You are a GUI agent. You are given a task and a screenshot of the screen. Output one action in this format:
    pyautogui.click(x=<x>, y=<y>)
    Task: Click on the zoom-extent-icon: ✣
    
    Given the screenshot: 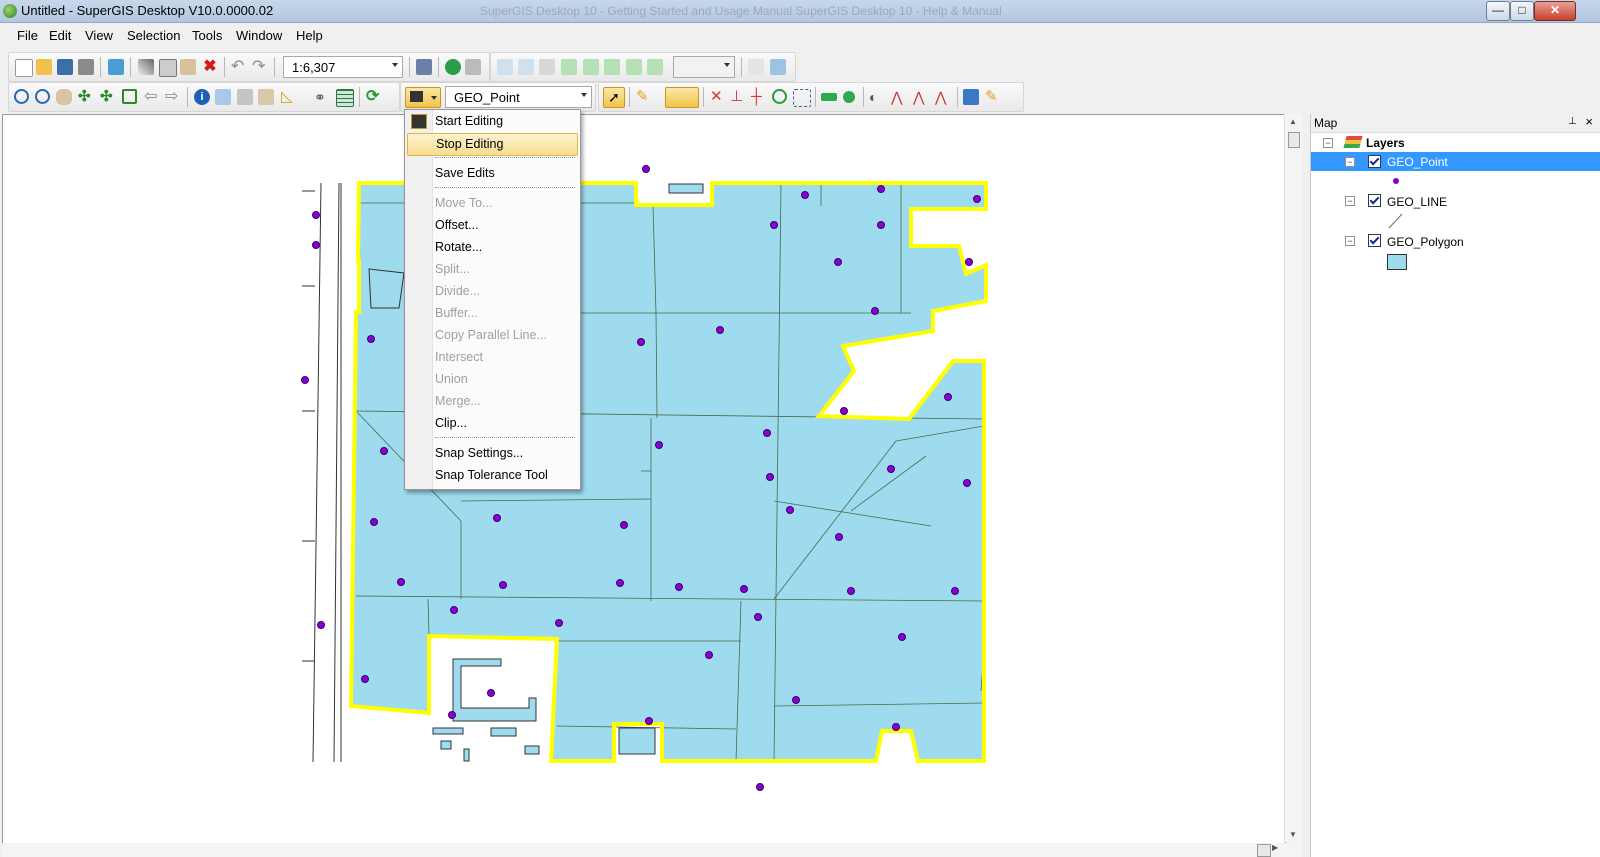 What is the action you would take?
    pyautogui.click(x=108, y=97)
    